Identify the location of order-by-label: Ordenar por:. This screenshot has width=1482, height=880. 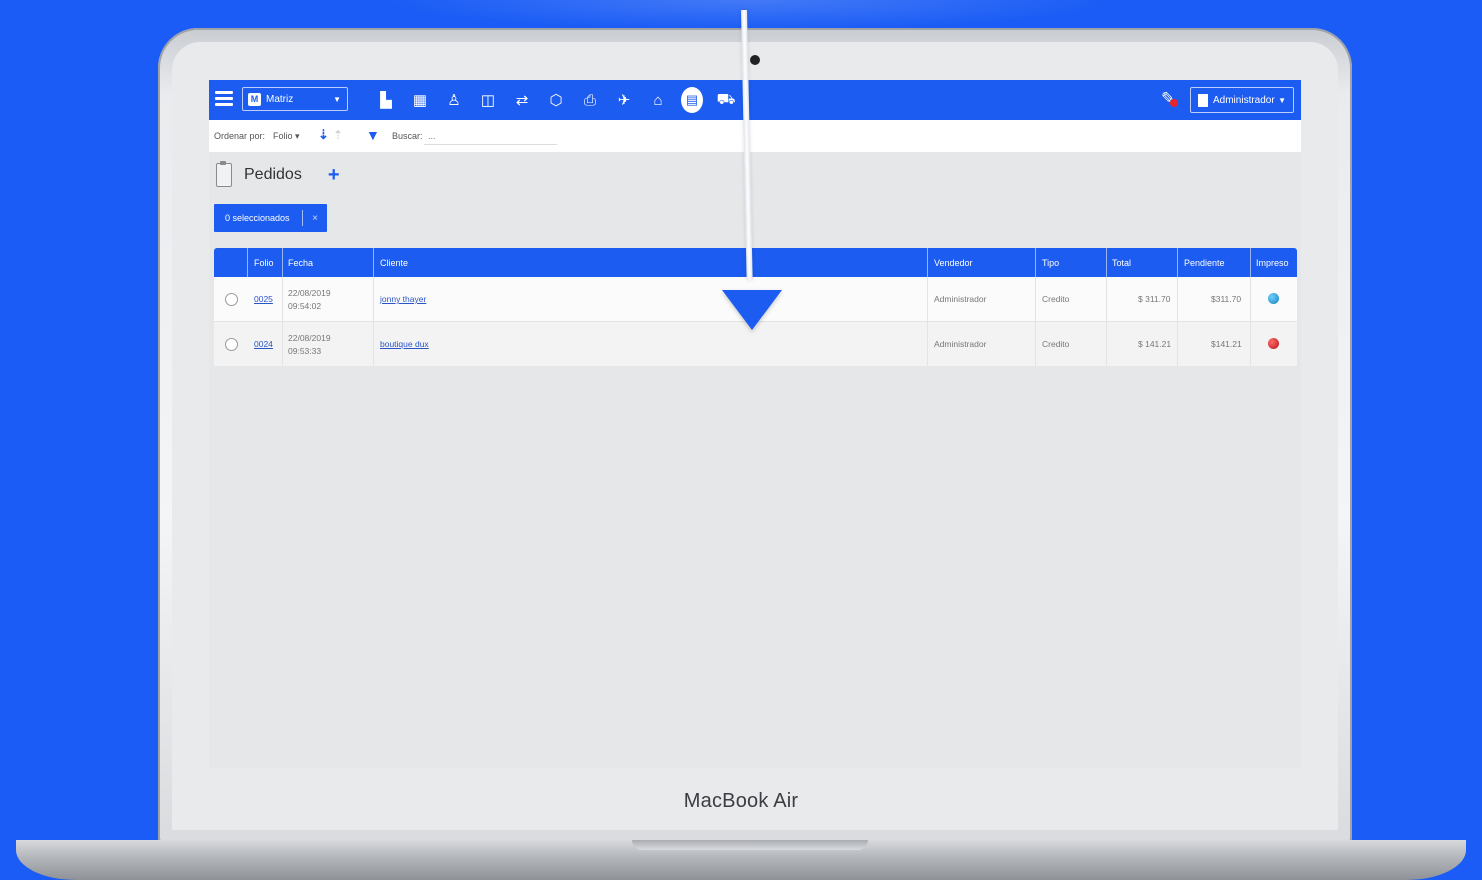
(240, 136).